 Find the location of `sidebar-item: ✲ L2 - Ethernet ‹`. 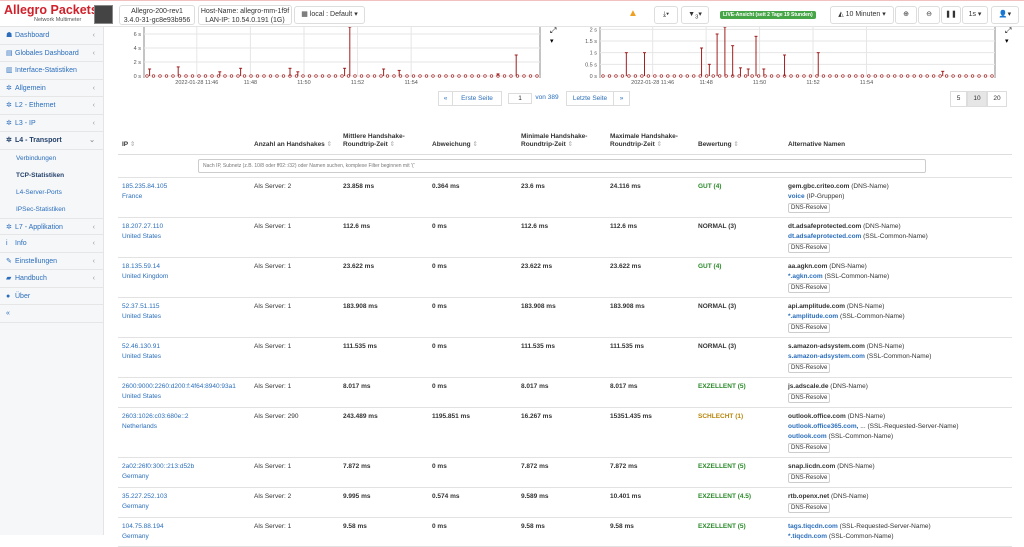

sidebar-item: ✲ L2 - Ethernet ‹ is located at coordinates (51, 106).